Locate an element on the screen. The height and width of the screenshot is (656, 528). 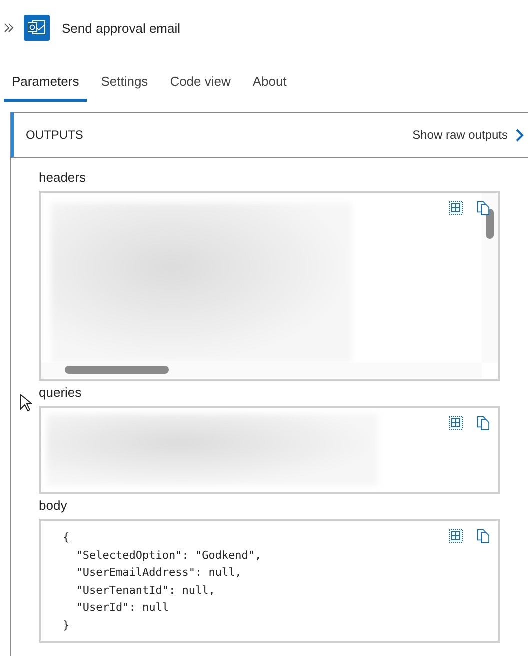
horizontal-scrollbar is located at coordinates (261, 371).